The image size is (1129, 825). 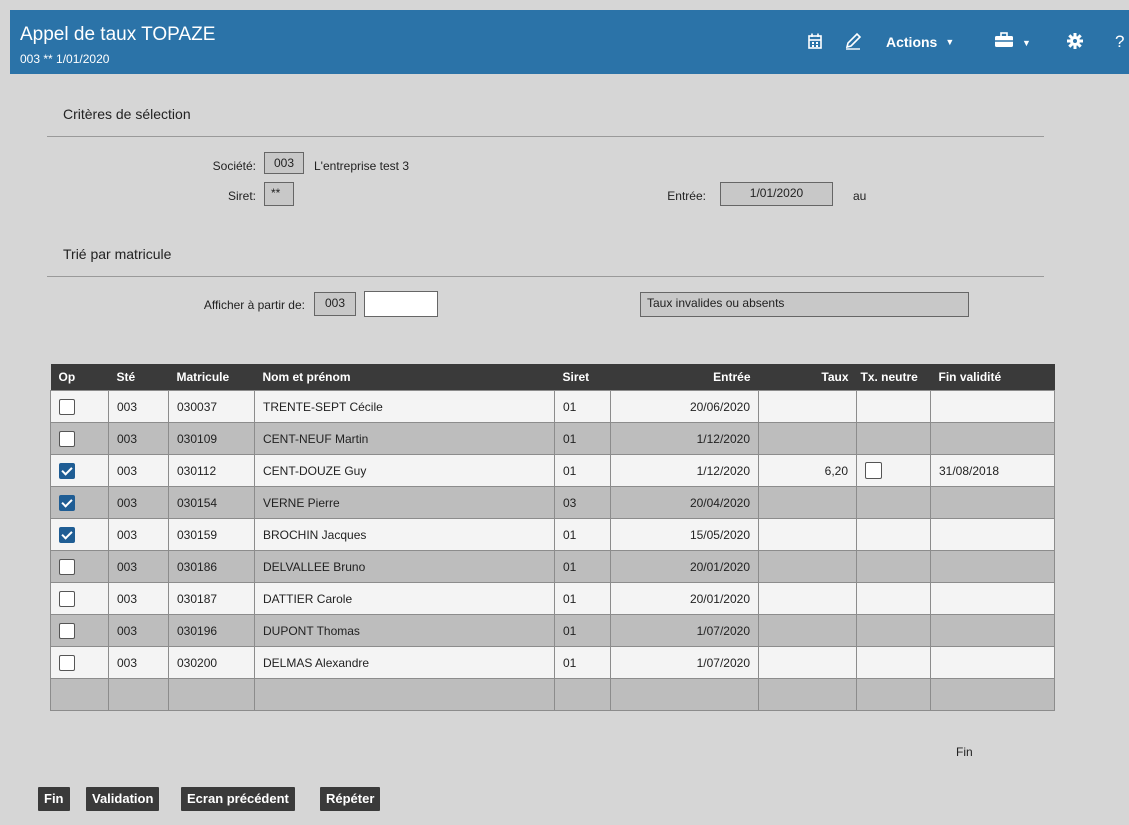 What do you see at coordinates (211, 662) in the screenshot?
I see `cell-matricule: 030200` at bounding box center [211, 662].